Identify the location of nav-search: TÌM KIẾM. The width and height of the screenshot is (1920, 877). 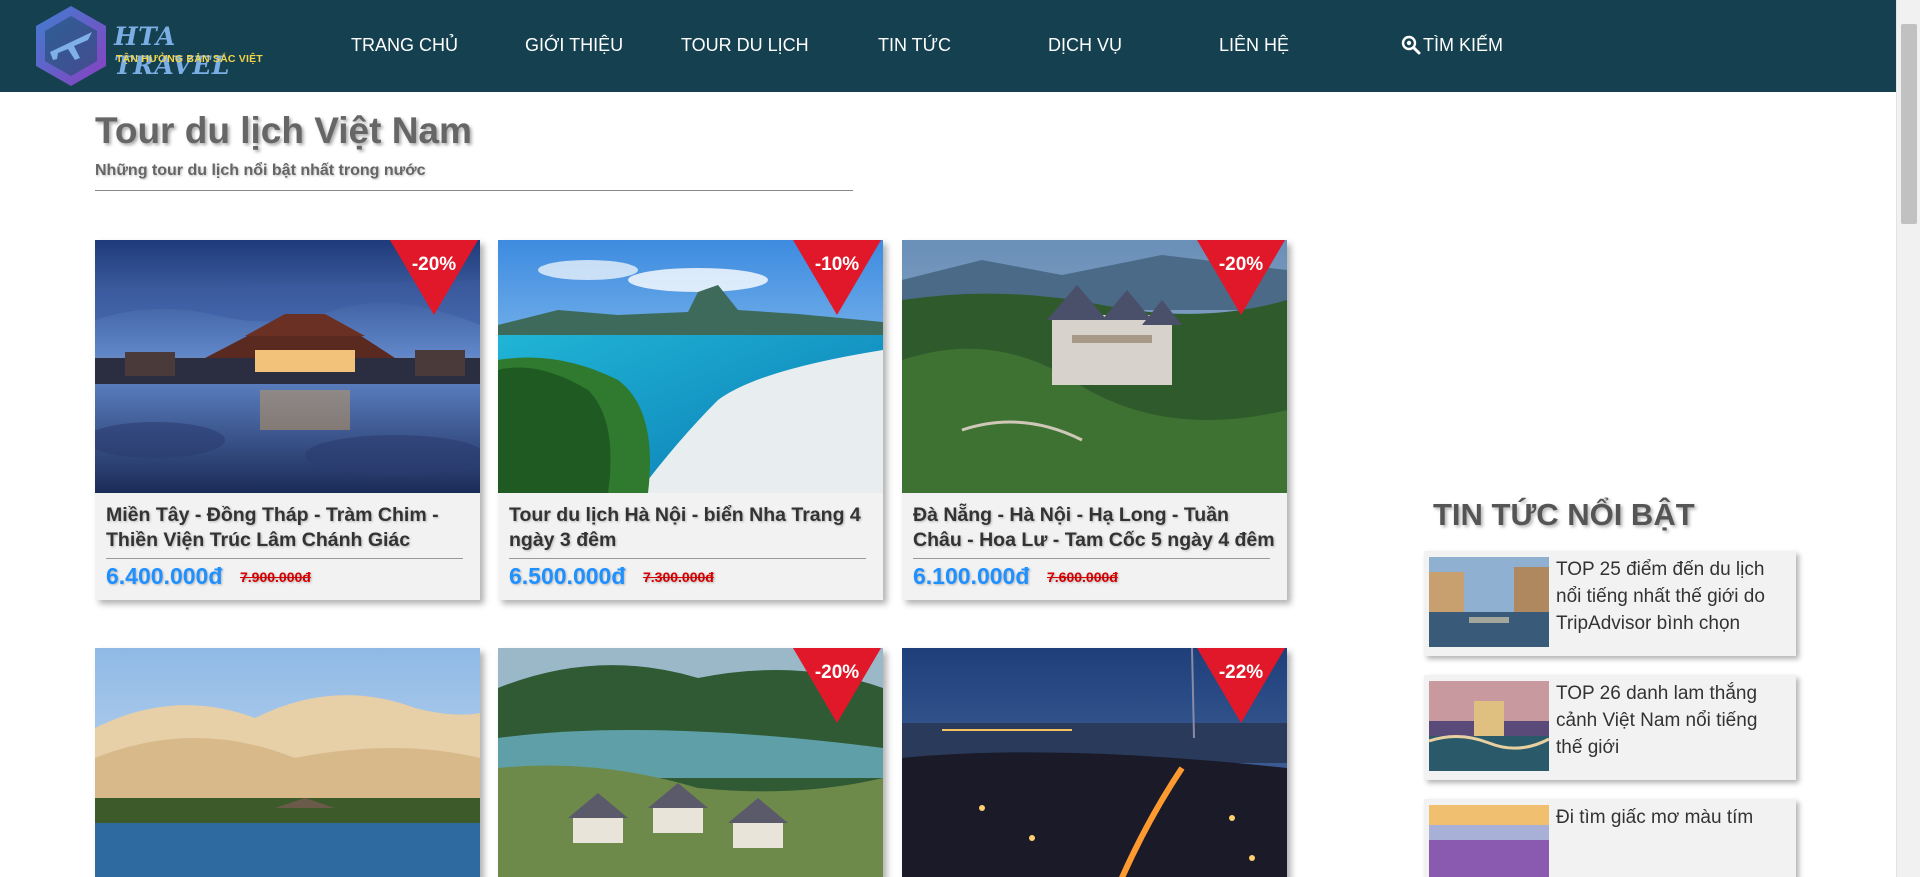
(1452, 45).